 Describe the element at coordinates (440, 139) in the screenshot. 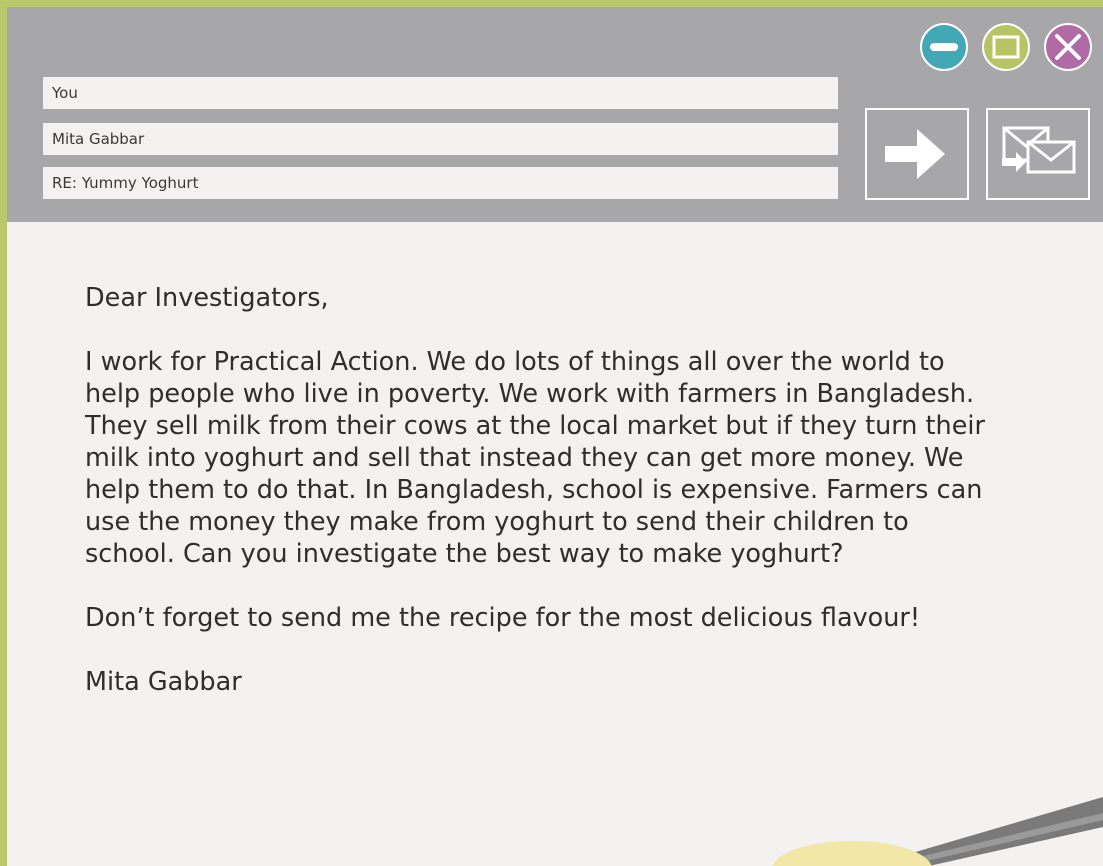

I see `from-field: Mita Gabbar` at that location.